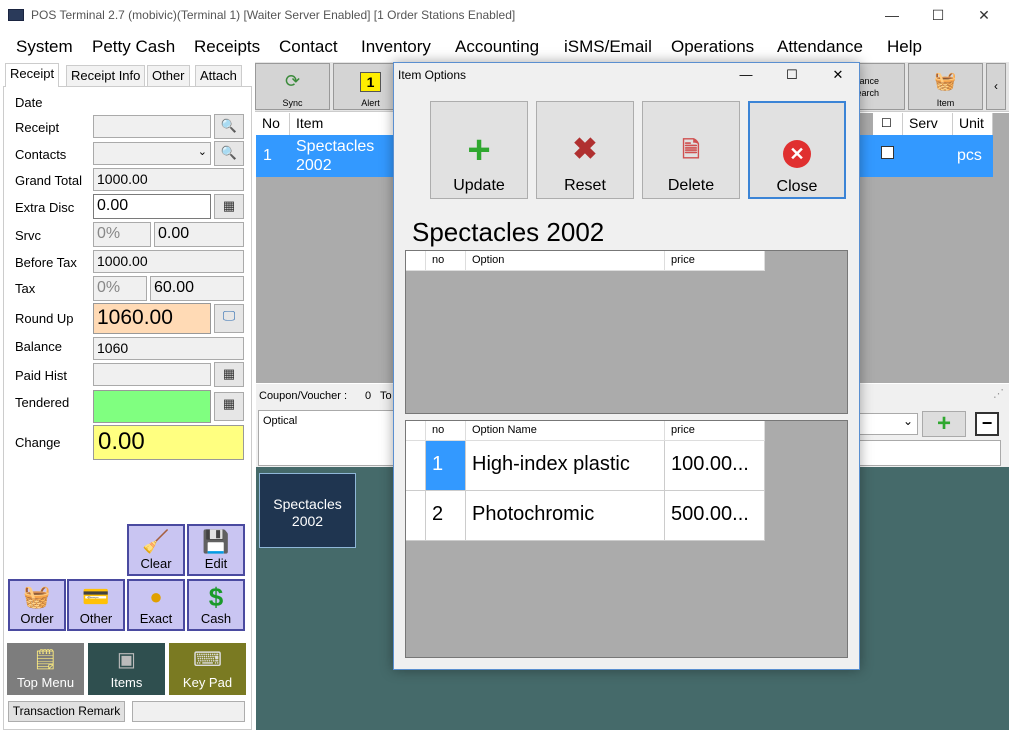  What do you see at coordinates (479, 150) in the screenshot?
I see `update-button: + Update` at bounding box center [479, 150].